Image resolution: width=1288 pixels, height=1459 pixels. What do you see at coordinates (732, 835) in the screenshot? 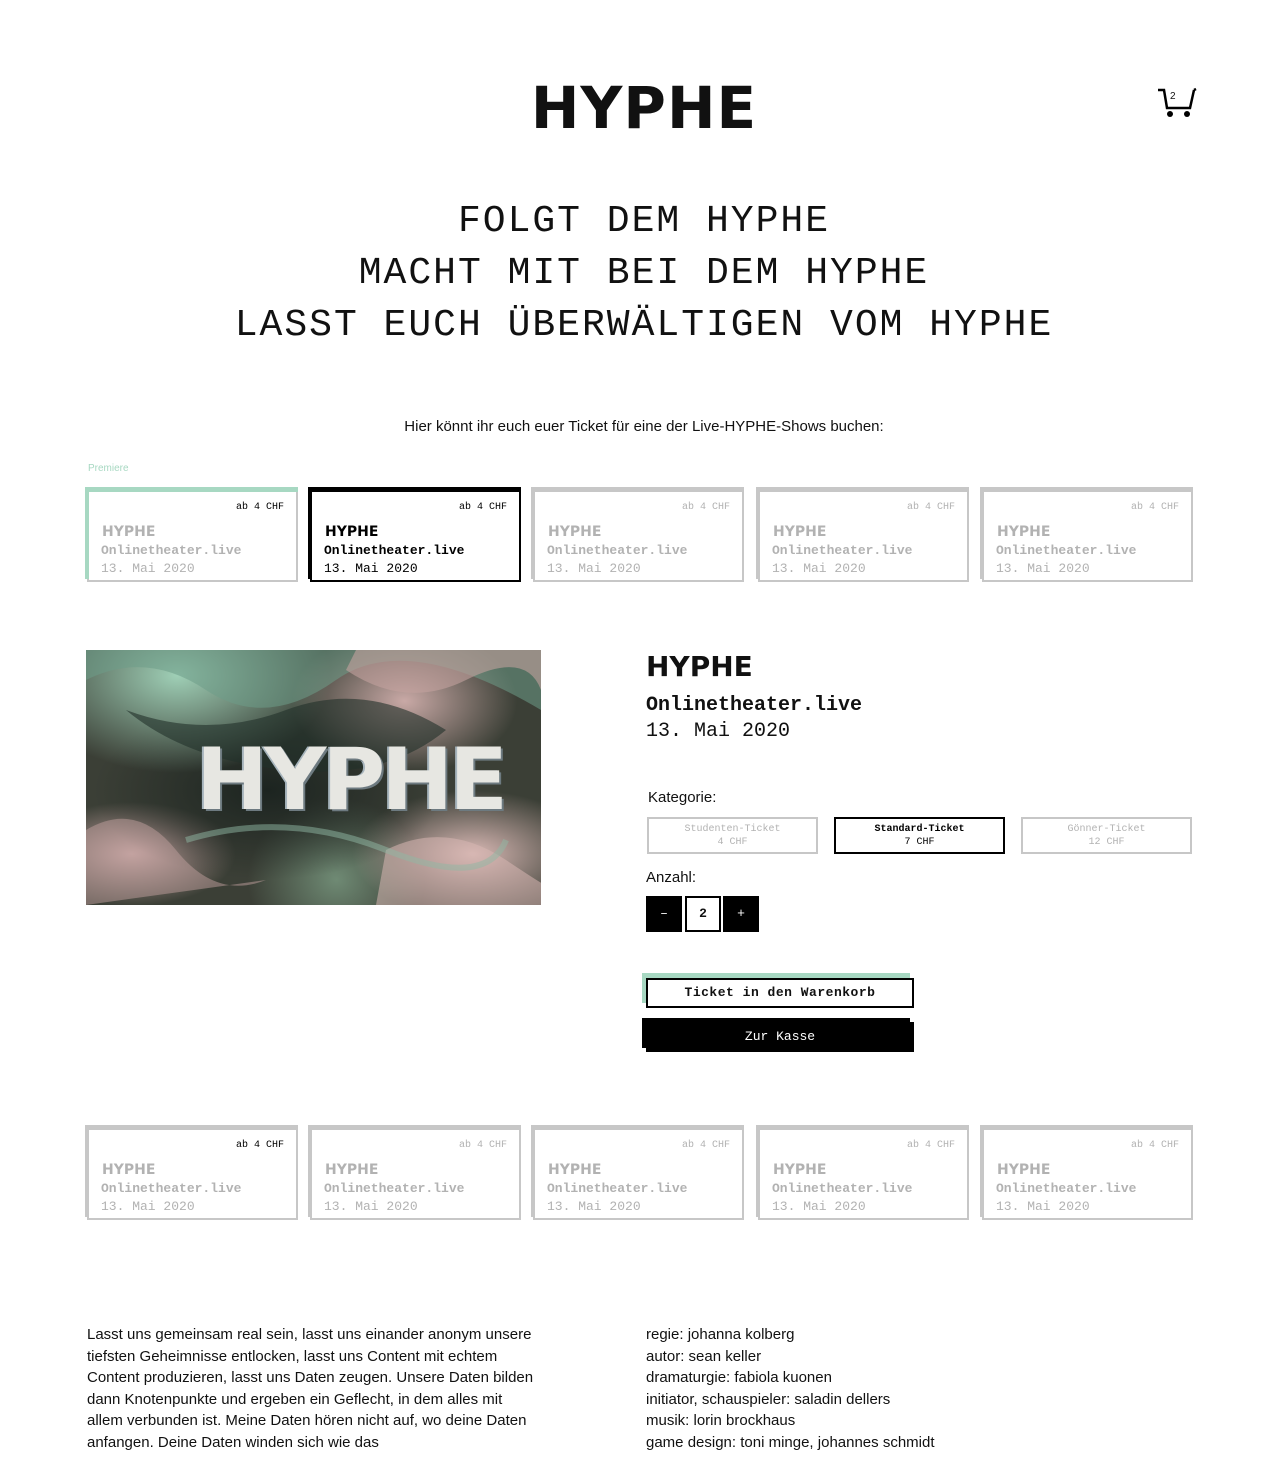
I see `category-option-student: Studenten-Ticket 4 CHF` at bounding box center [732, 835].